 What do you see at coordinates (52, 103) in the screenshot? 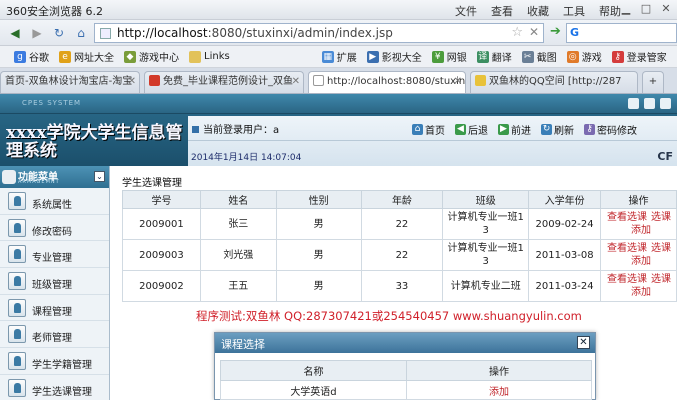
I see `brand-text: CPES SYSTEM` at bounding box center [52, 103].